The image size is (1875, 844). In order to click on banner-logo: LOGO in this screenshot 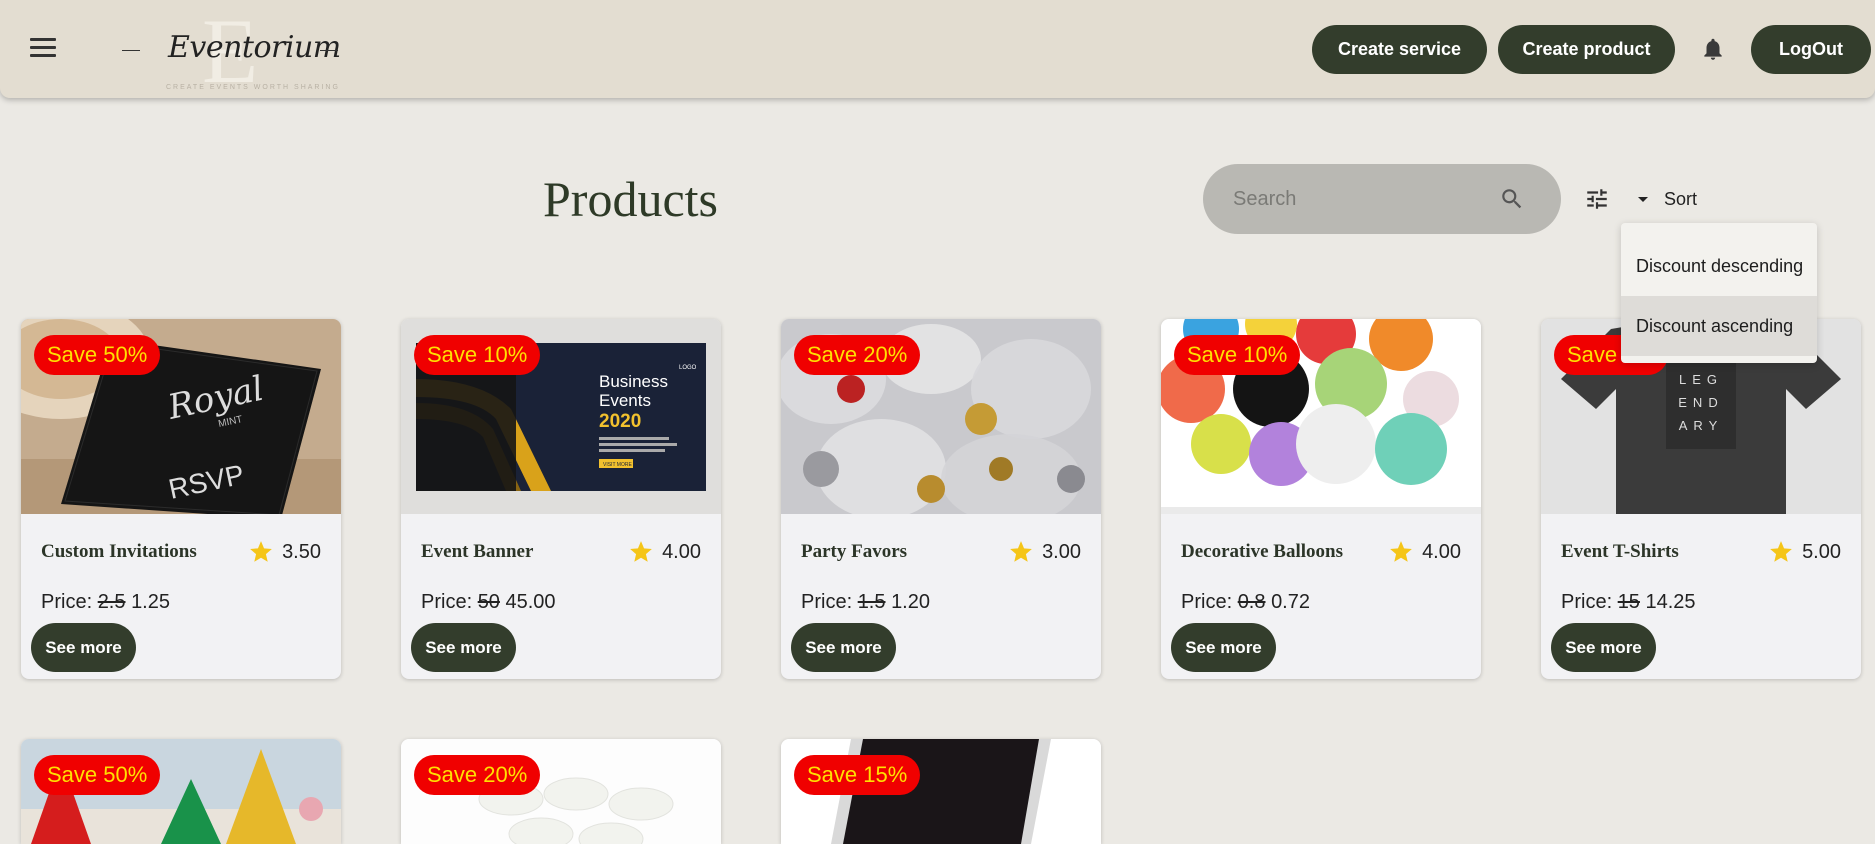, I will do `click(688, 368)`.